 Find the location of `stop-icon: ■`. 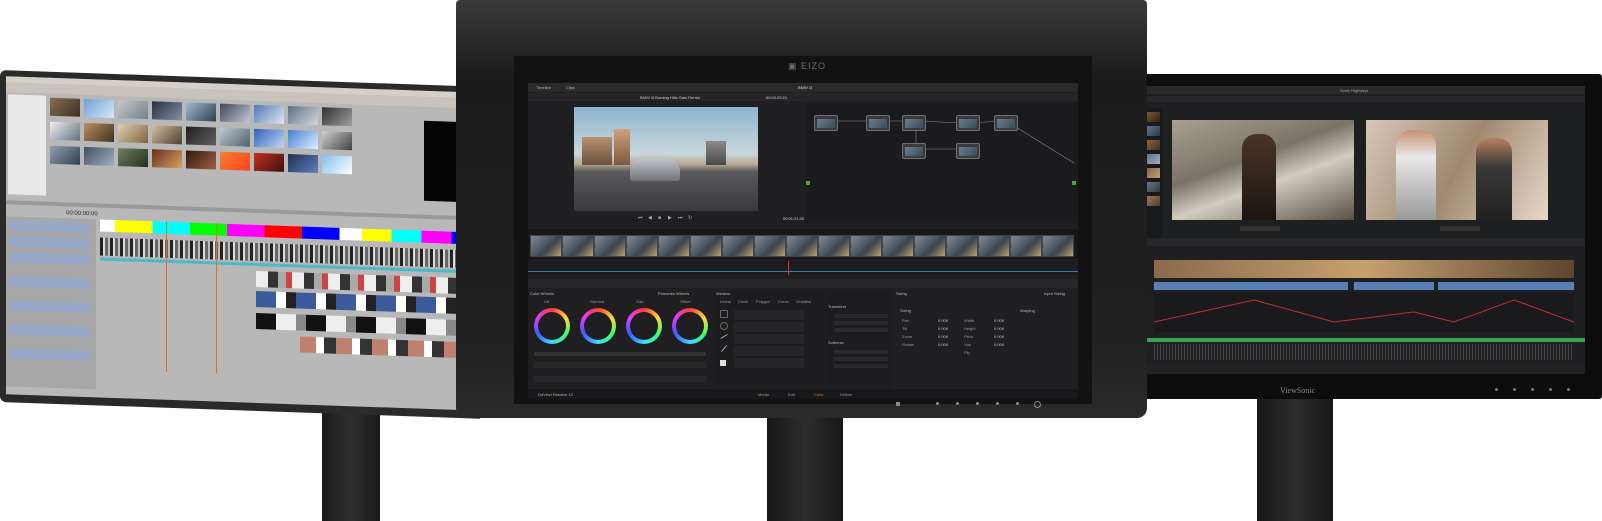

stop-icon: ■ is located at coordinates (659, 218).